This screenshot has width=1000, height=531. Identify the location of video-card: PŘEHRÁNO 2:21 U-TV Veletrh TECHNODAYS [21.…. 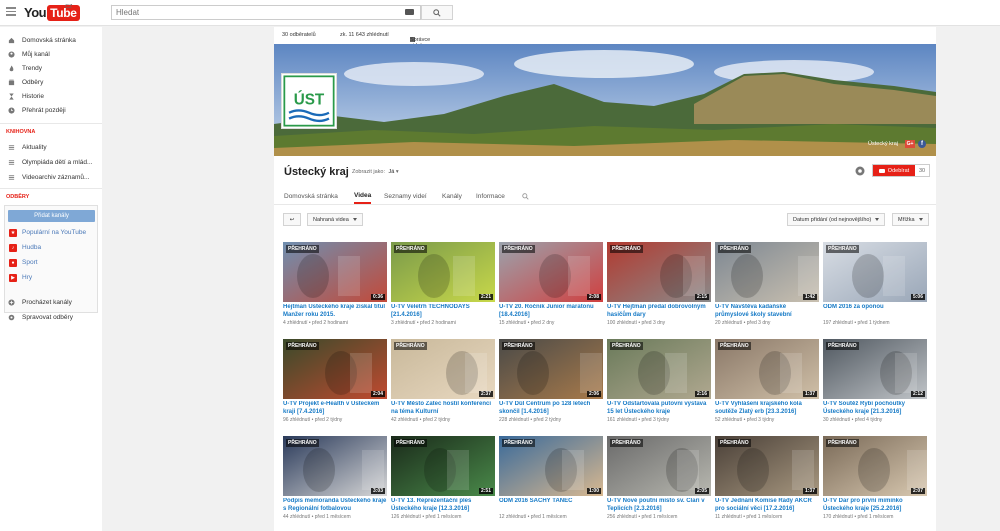
(443, 284).